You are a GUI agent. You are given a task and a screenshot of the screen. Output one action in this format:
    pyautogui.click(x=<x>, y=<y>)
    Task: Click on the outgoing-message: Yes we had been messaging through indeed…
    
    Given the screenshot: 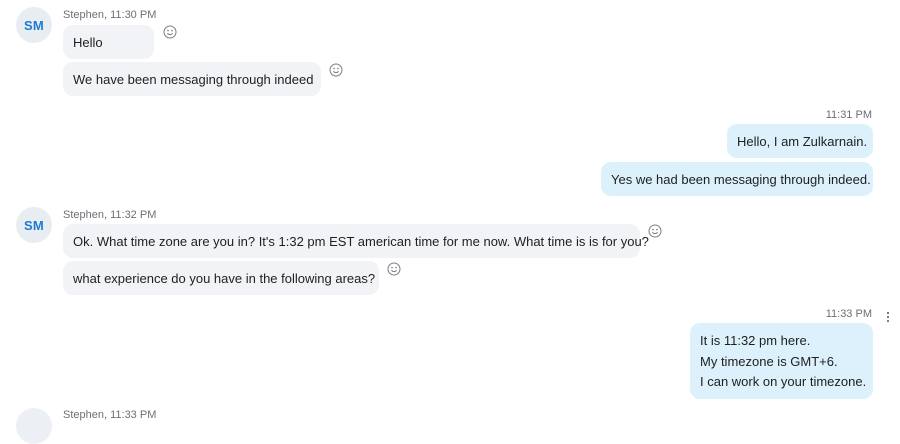 What is the action you would take?
    pyautogui.click(x=737, y=179)
    